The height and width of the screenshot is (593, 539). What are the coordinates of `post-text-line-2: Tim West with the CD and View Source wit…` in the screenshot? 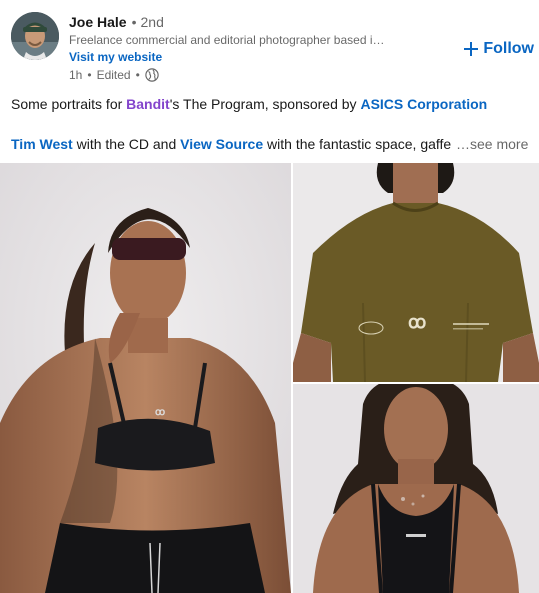 It's located at (231, 144).